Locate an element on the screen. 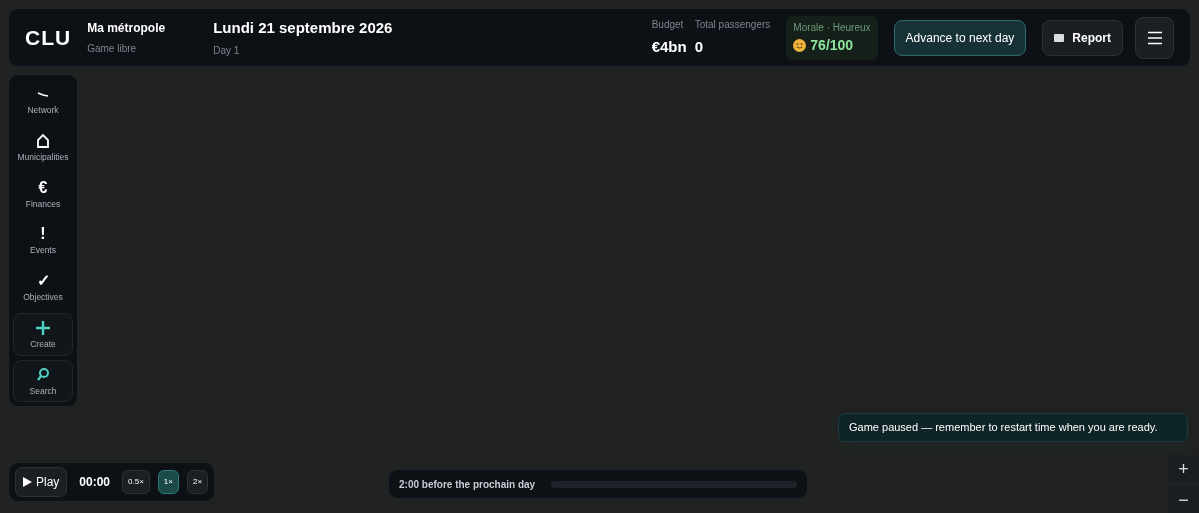 This screenshot has width=1199, height=513. sidebar-item: Search is located at coordinates (43, 381).